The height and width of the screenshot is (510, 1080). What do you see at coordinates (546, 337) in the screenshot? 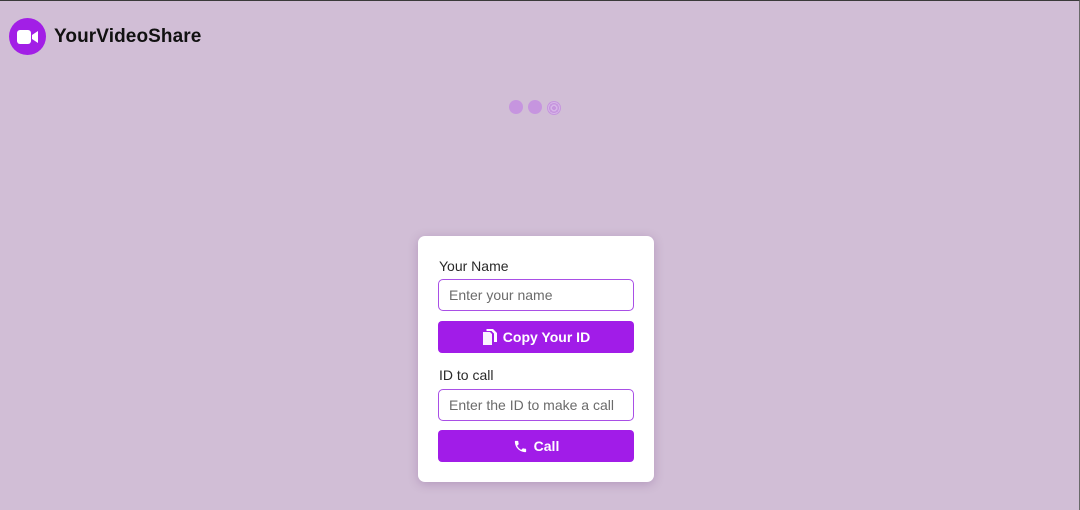
I see `copy-id-button-label: Copy Your ID` at bounding box center [546, 337].